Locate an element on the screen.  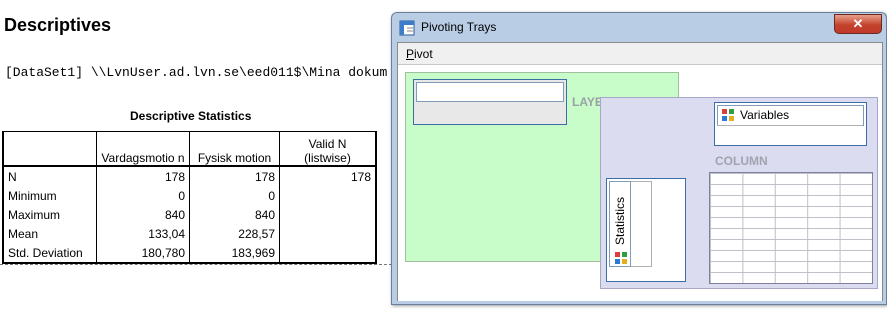
column-tray: Variables is located at coordinates (790, 124).